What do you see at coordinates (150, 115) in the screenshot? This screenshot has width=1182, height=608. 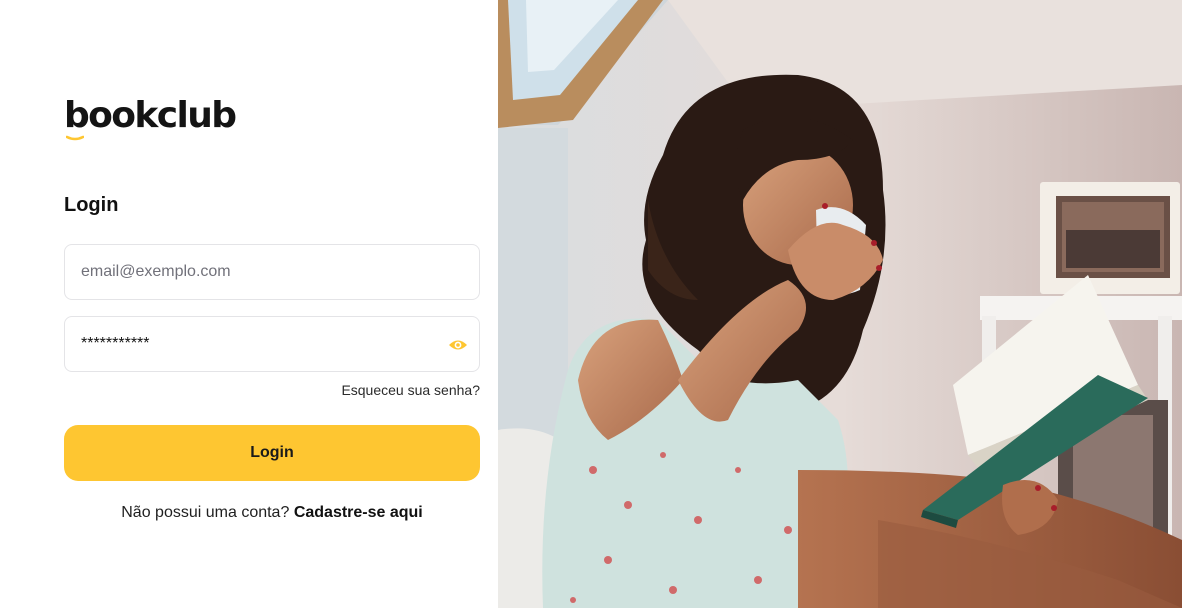 I see `brand-logo: bookclub` at bounding box center [150, 115].